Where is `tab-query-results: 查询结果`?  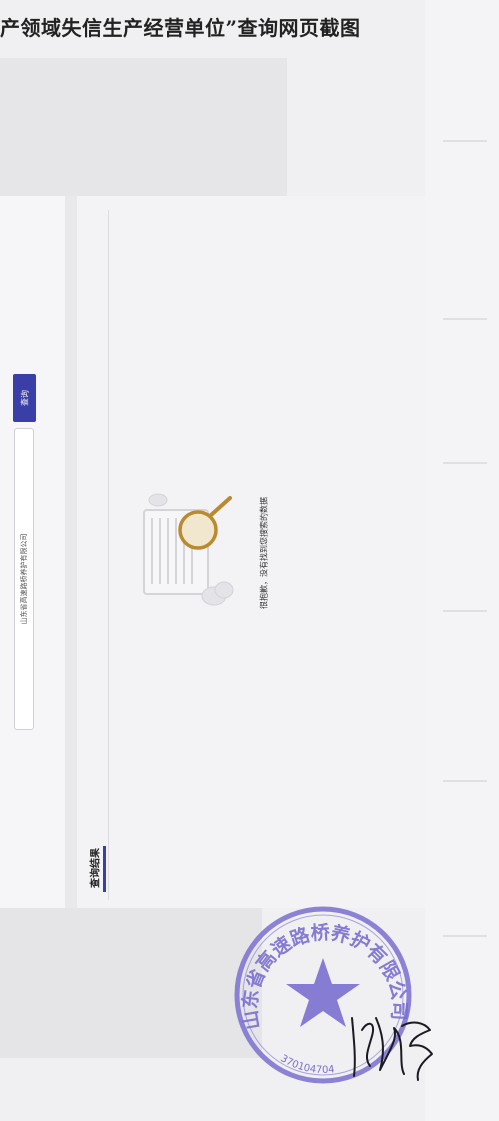 tab-query-results: 查询结果 is located at coordinates (94, 868).